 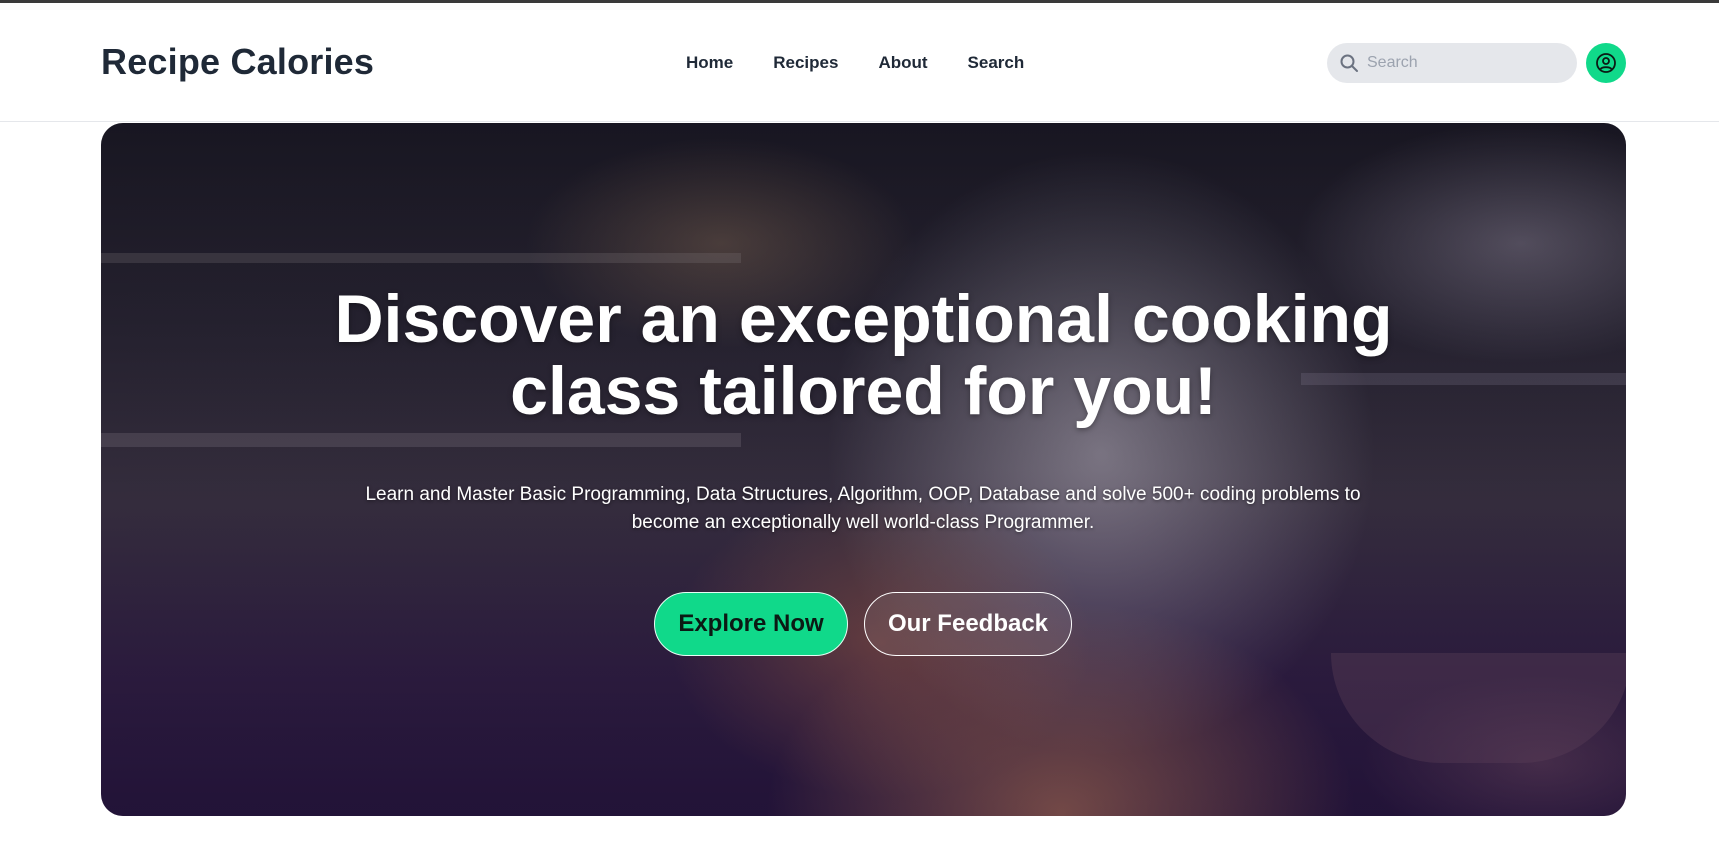 I want to click on nav-link-recipes: Recipes, so click(x=805, y=63).